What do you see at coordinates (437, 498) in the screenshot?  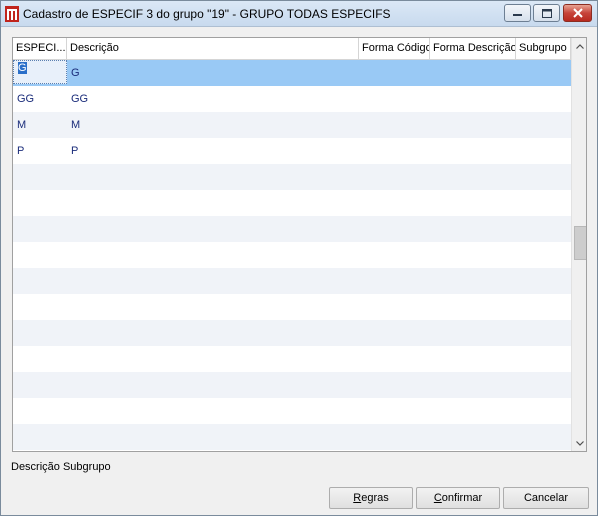 I see `confirmar-mnemonic: C` at bounding box center [437, 498].